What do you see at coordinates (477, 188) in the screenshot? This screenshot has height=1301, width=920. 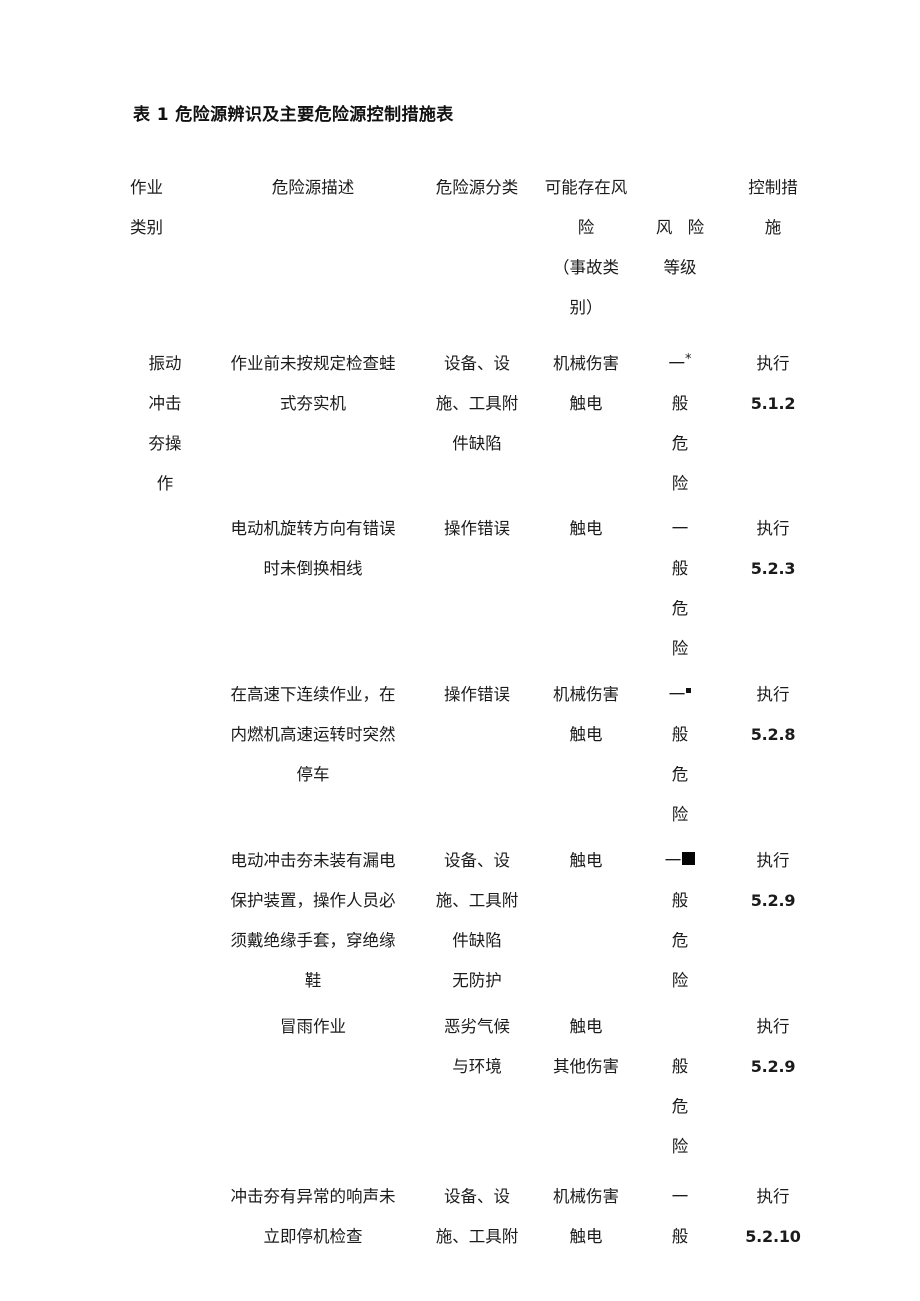 I see `header-cell-classification: 危险源分类` at bounding box center [477, 188].